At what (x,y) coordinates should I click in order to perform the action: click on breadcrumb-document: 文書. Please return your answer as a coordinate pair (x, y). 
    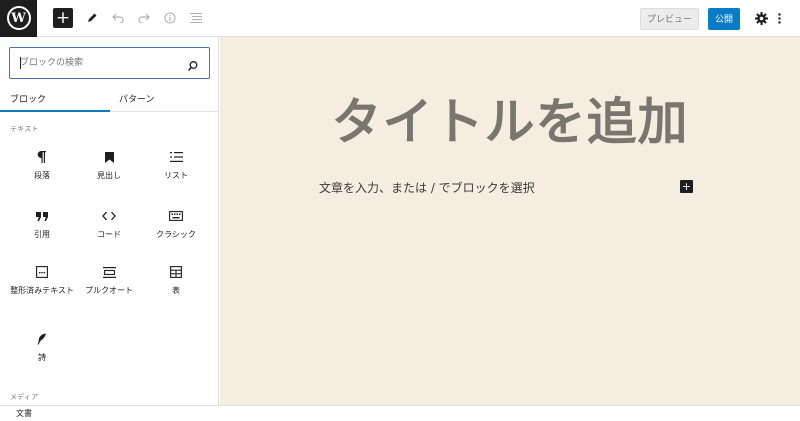
    Looking at the image, I should click on (24, 413).